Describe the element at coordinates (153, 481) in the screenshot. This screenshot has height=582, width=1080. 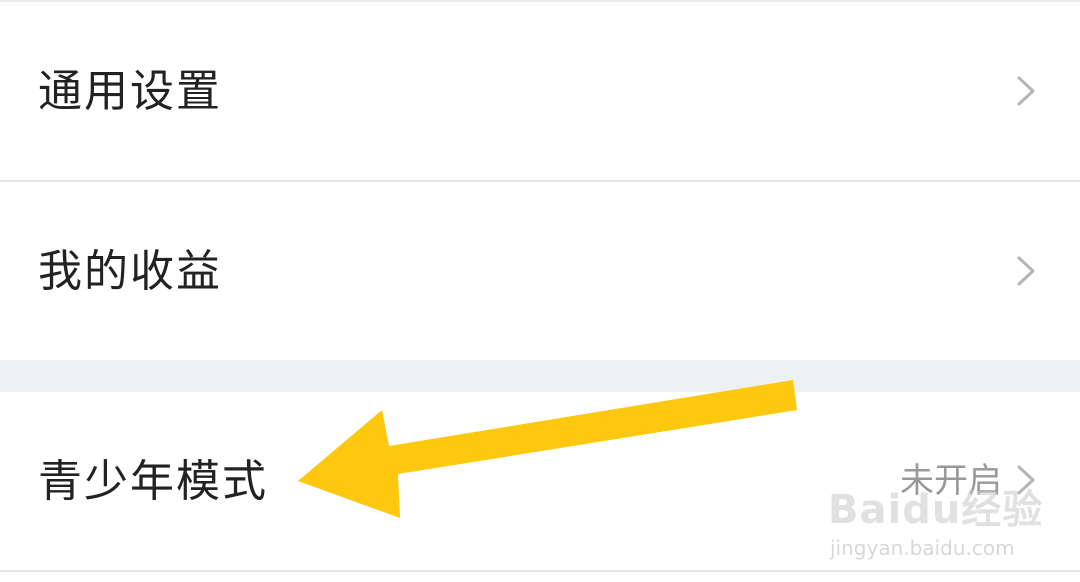
I see `settings-item-label: 青少年模式` at that location.